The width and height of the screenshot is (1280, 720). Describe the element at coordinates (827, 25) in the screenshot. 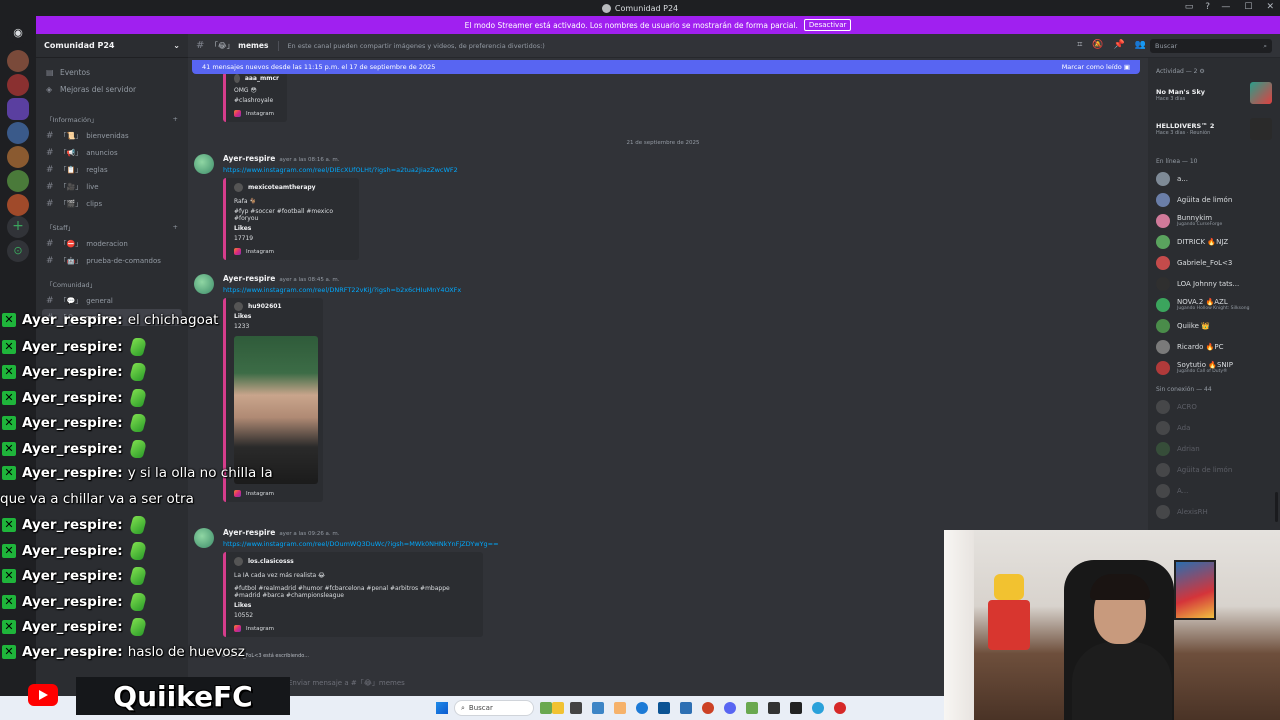

I see `deactivate-button: Desactivar` at that location.